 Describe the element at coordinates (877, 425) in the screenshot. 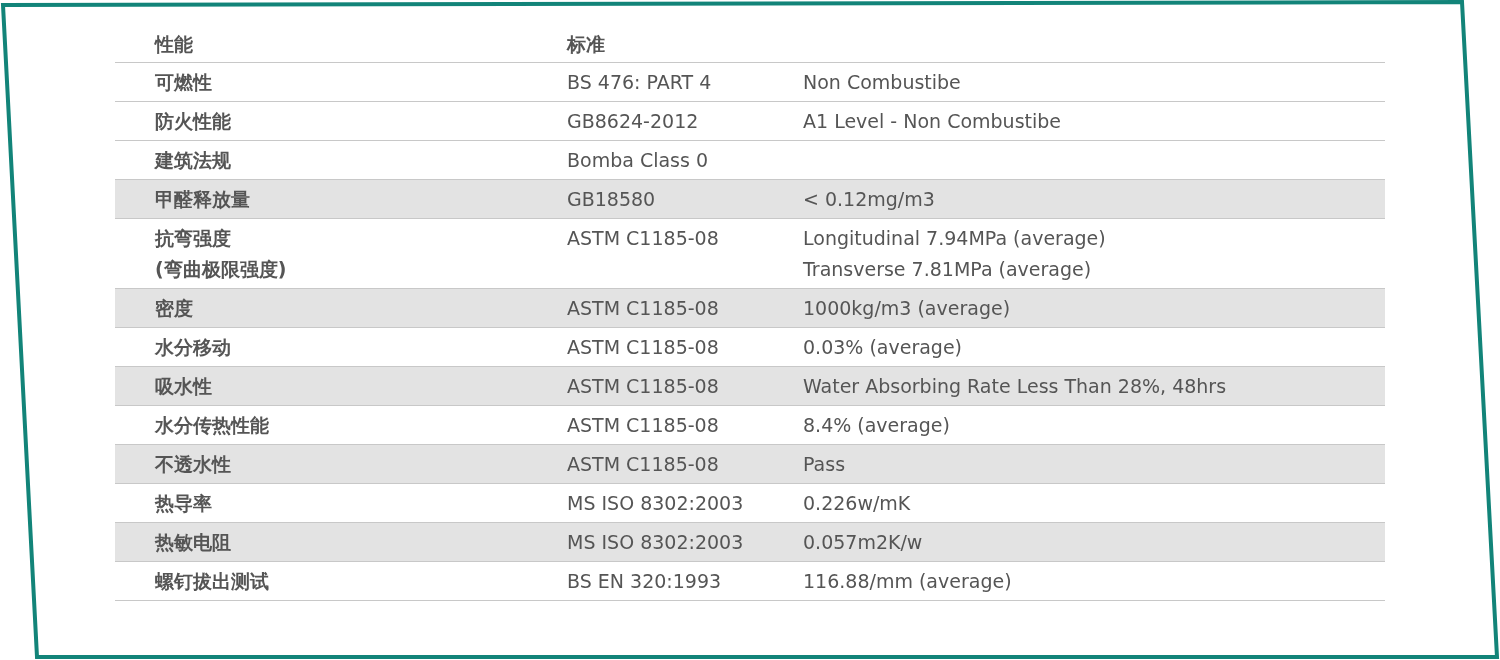

I see `table-cell-text: 8.4% (average)` at that location.